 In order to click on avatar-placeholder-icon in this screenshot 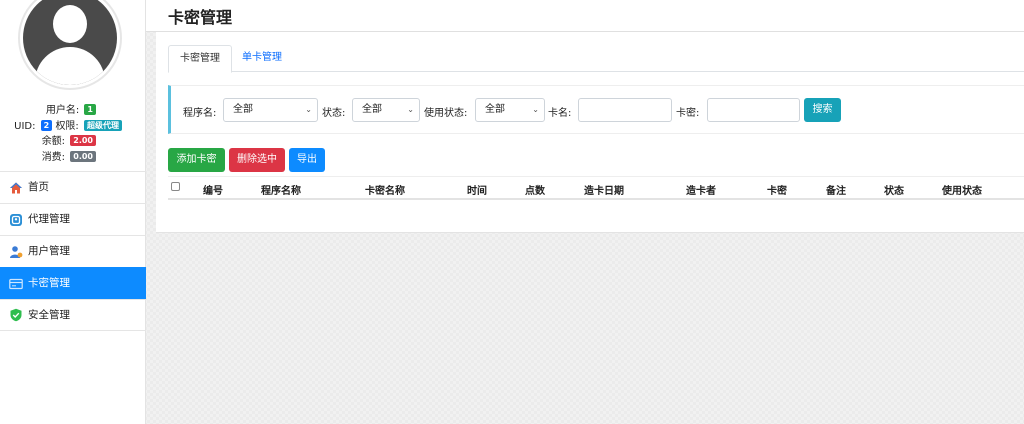, I will do `click(70, 42)`.